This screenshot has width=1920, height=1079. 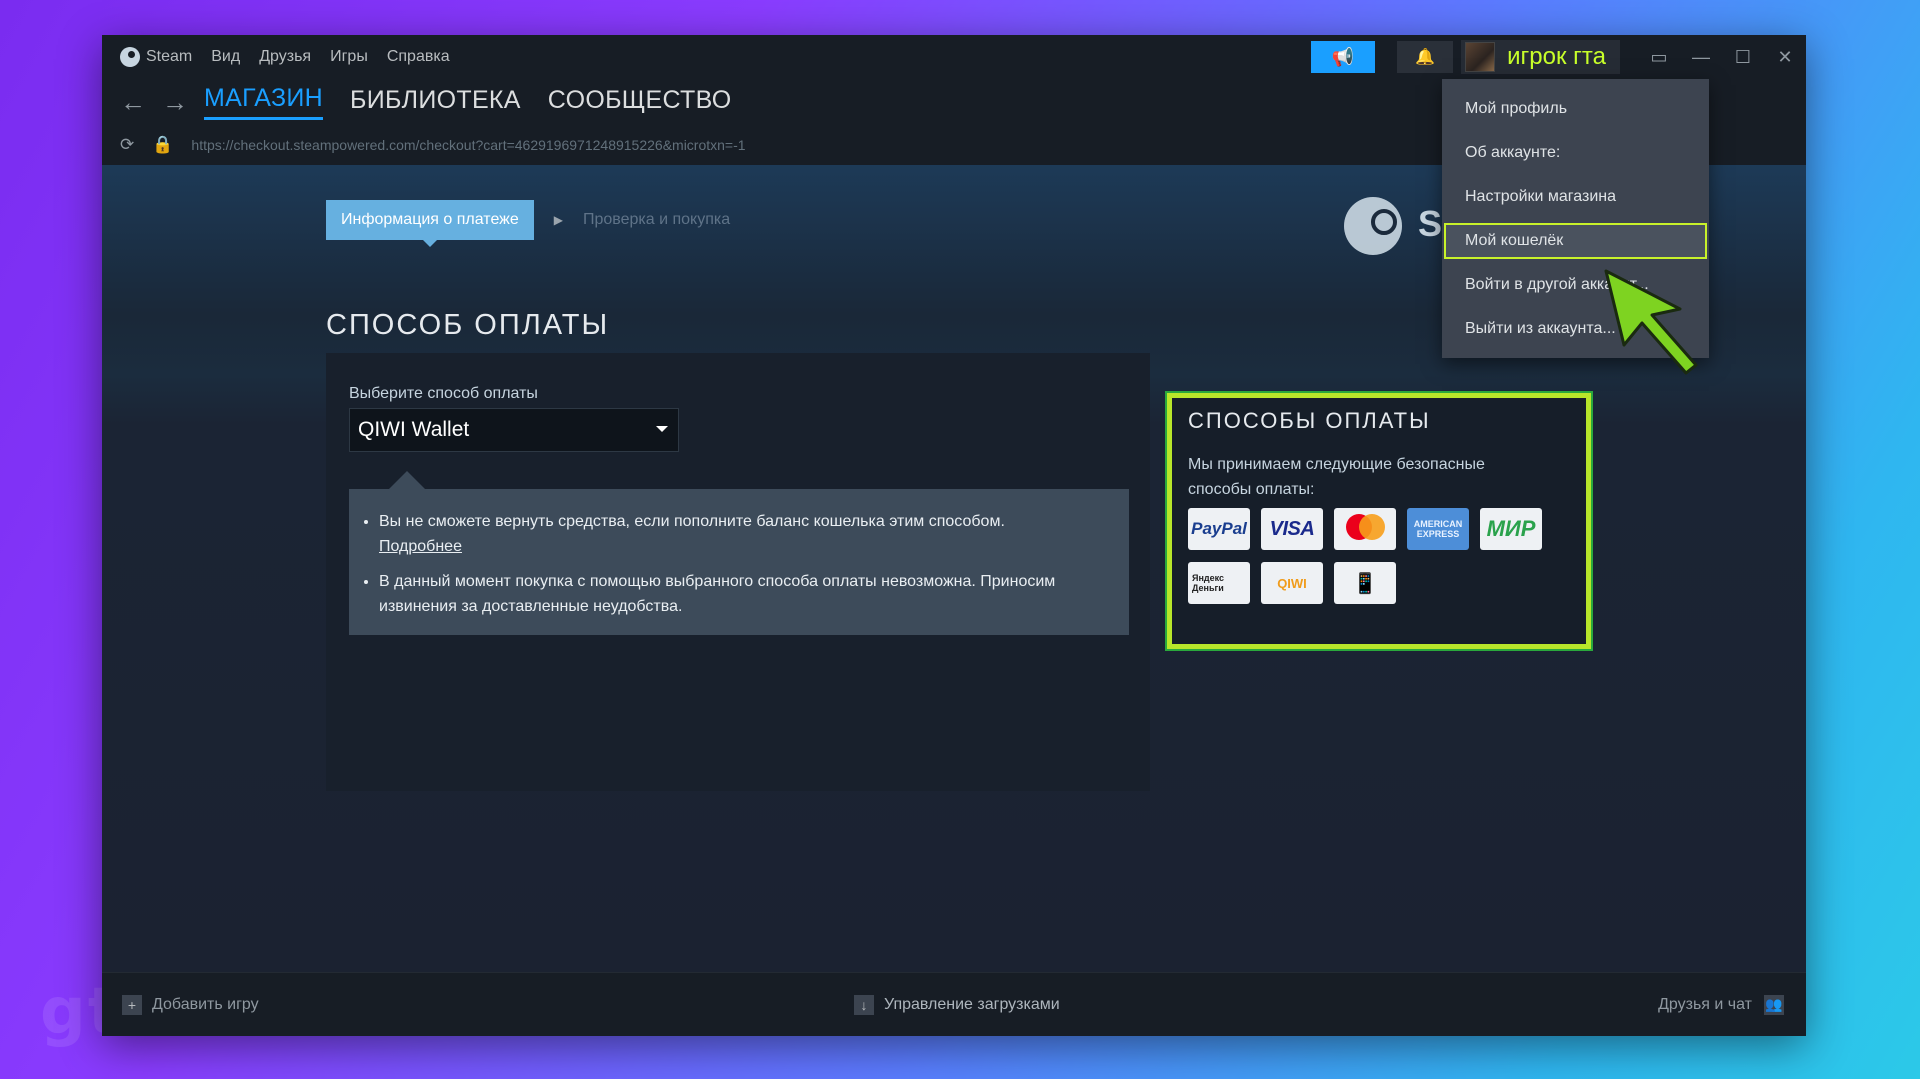 What do you see at coordinates (468, 325) in the screenshot?
I see `page-title: СПОСОБ ОПЛАТЫ` at bounding box center [468, 325].